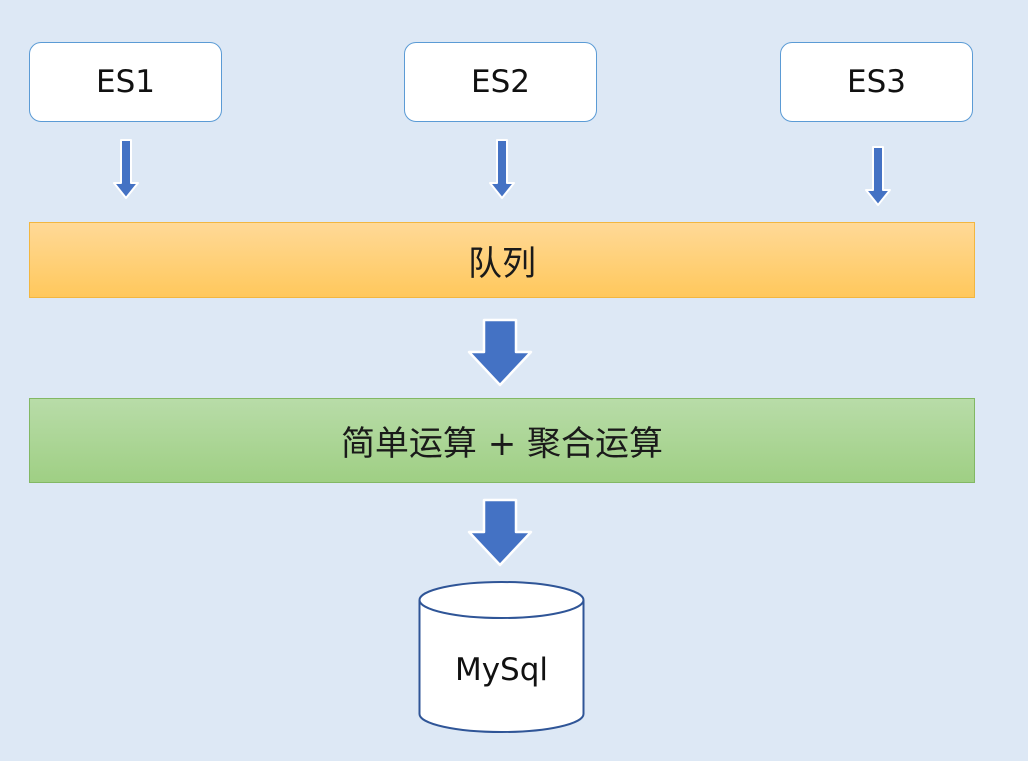 The height and width of the screenshot is (761, 1028). I want to click on source-node-es2: ES2, so click(500, 82).